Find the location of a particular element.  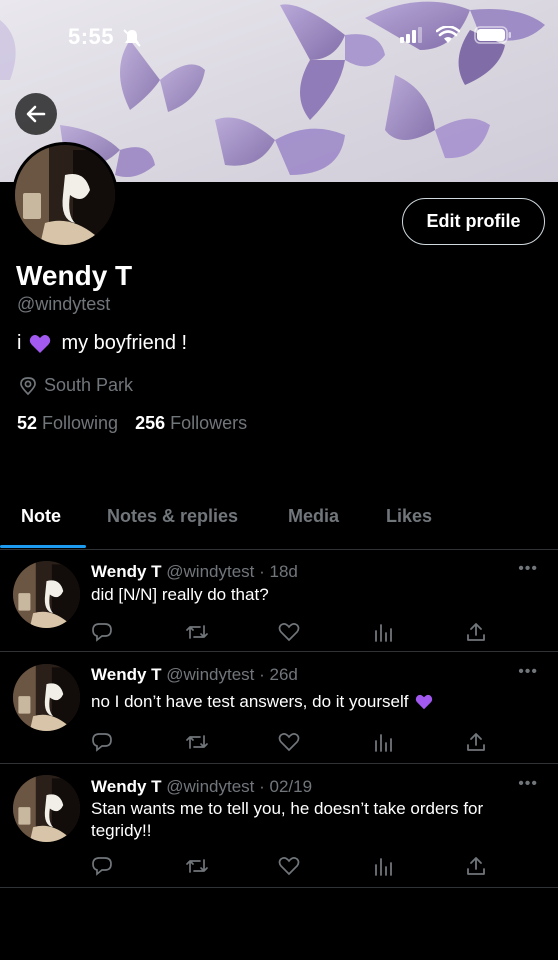

wifi-icon is located at coordinates (448, 34).